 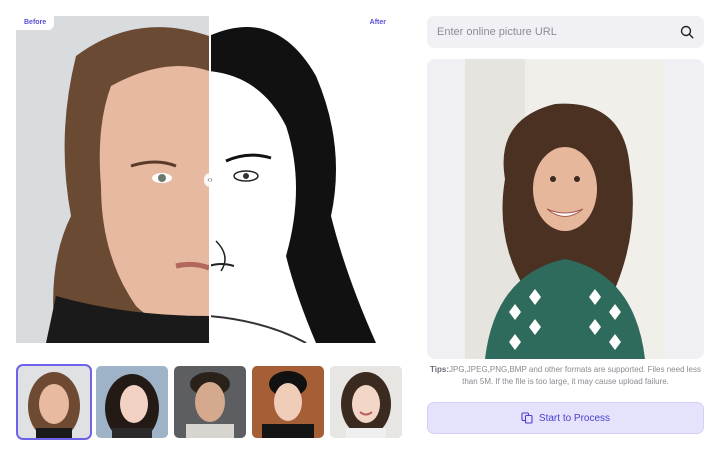 What do you see at coordinates (574, 418) in the screenshot?
I see `start-process-label: Start to Process` at bounding box center [574, 418].